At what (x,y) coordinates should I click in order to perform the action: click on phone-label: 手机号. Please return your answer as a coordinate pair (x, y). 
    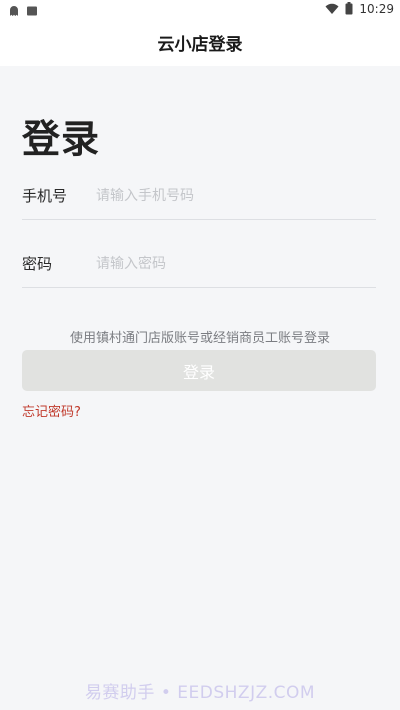
    Looking at the image, I should click on (45, 196).